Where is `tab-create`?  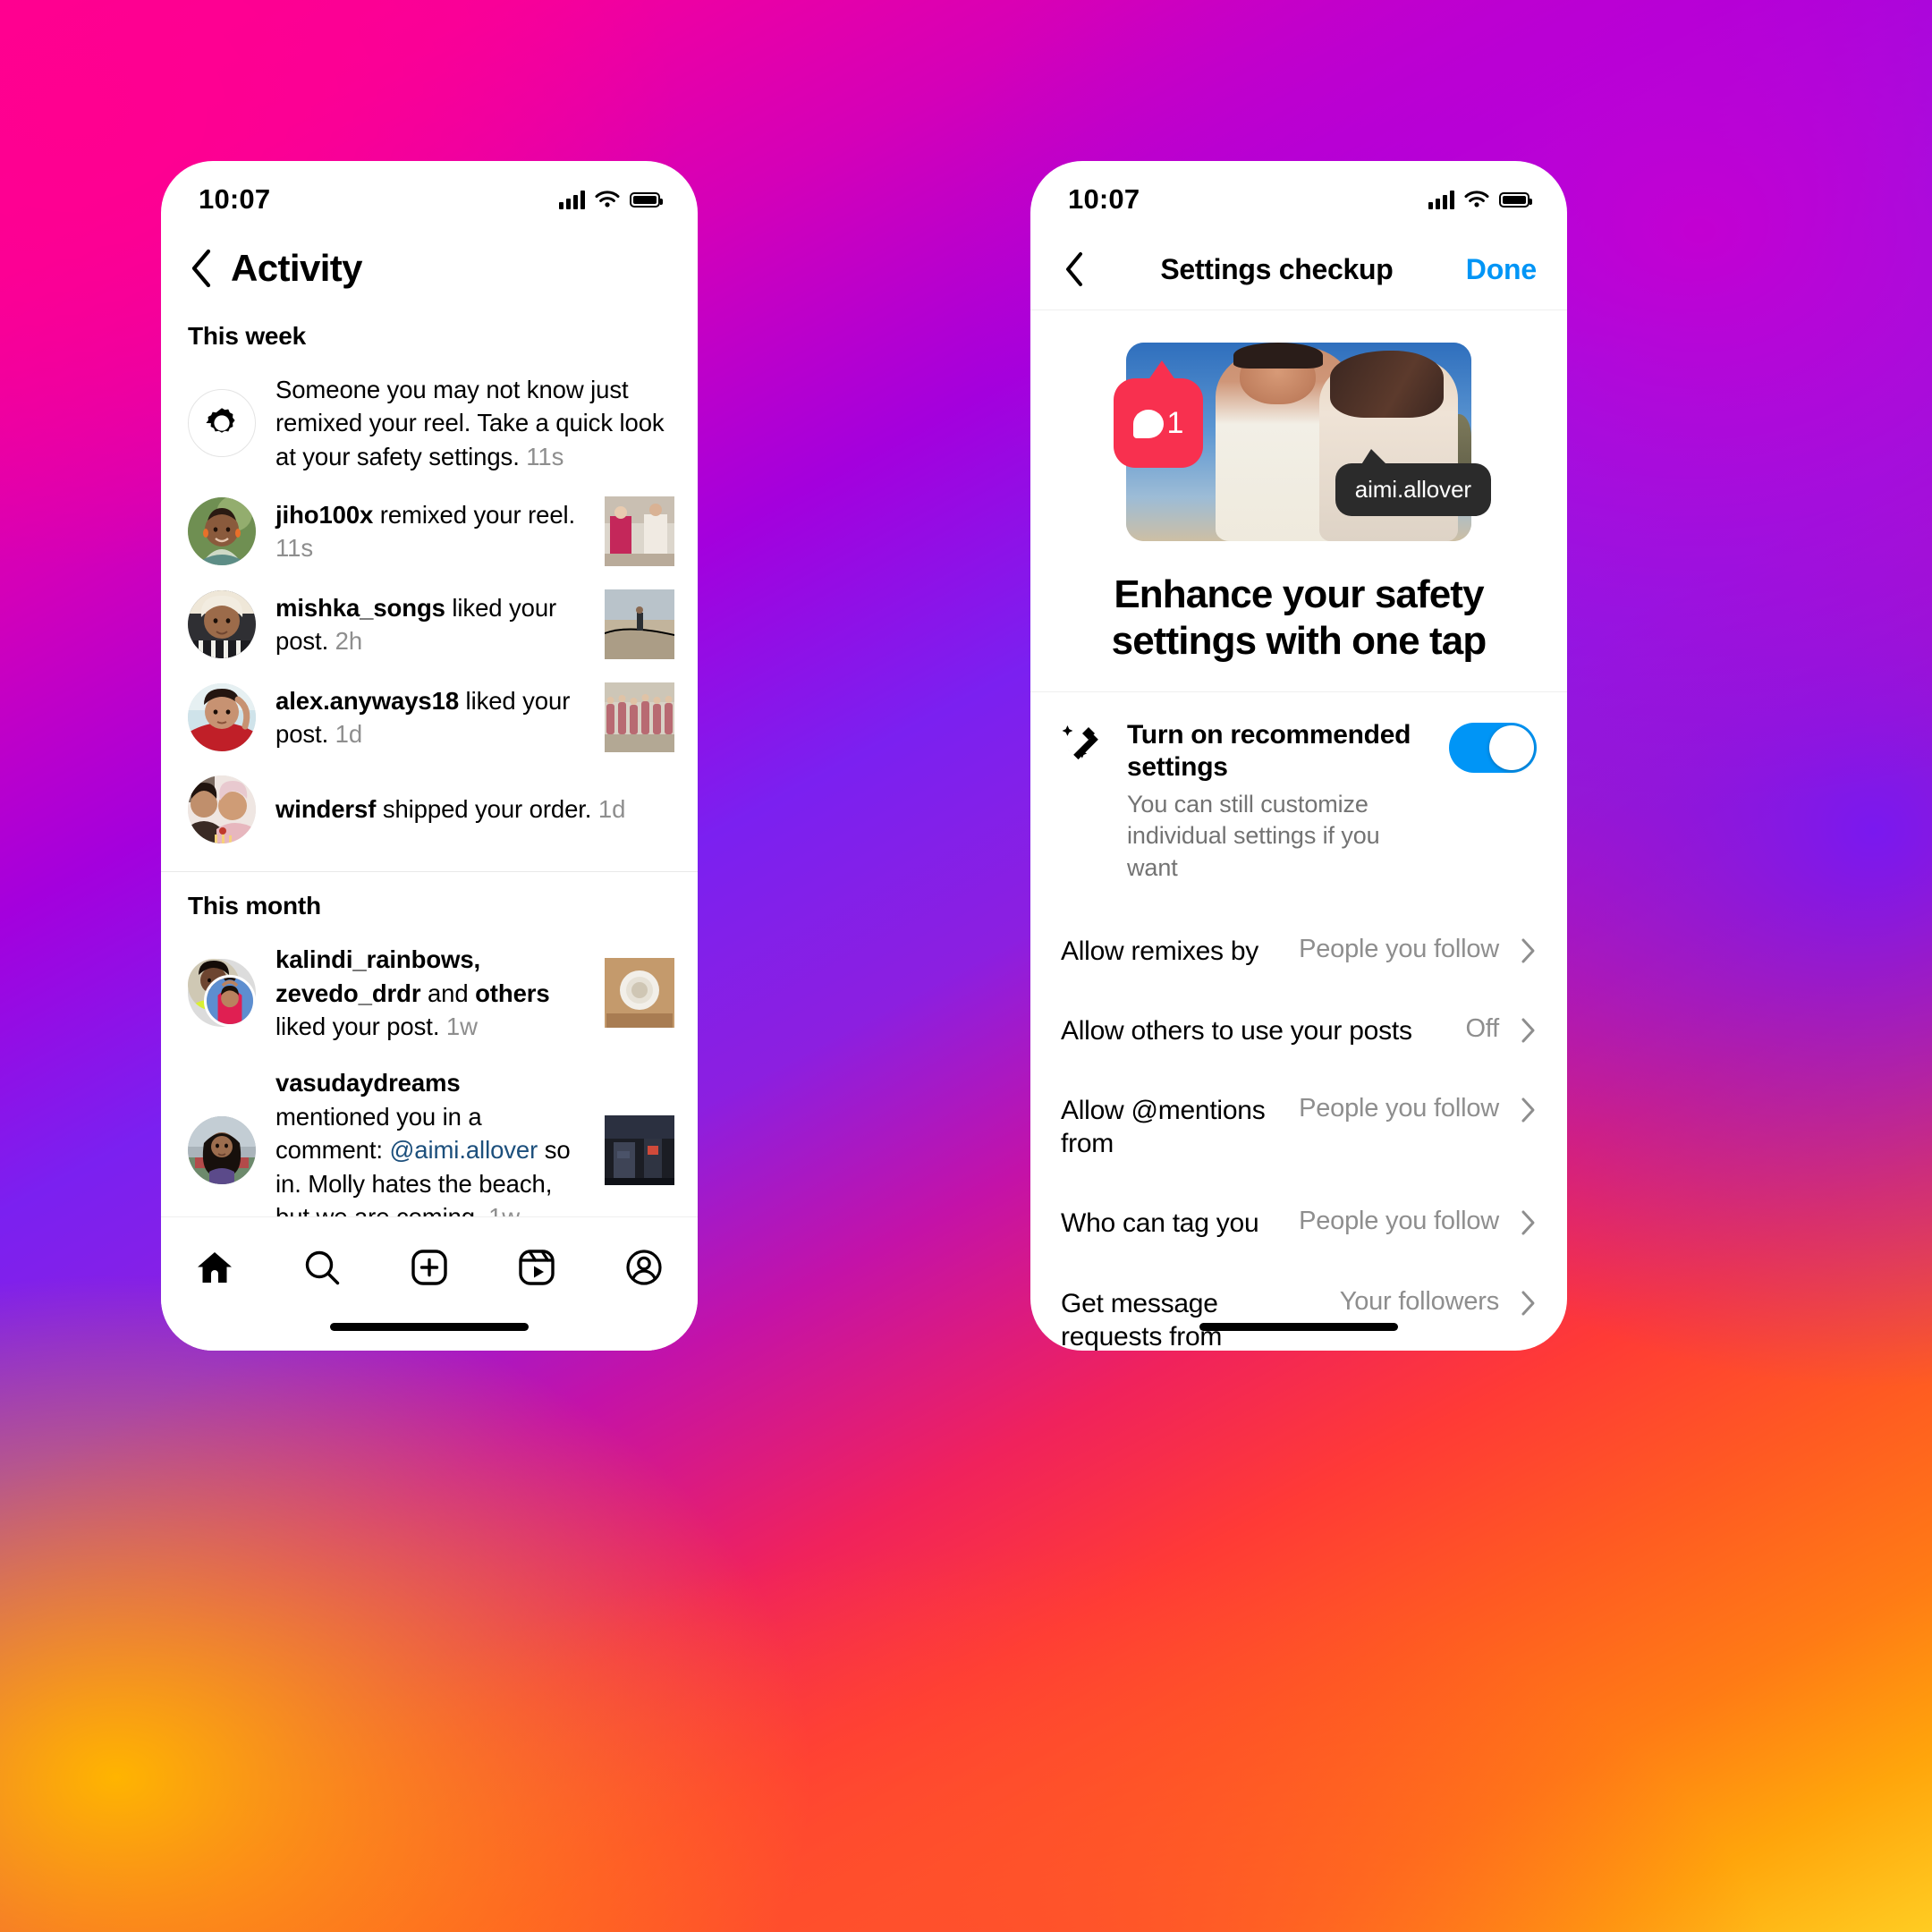
tab-create is located at coordinates (429, 1267).